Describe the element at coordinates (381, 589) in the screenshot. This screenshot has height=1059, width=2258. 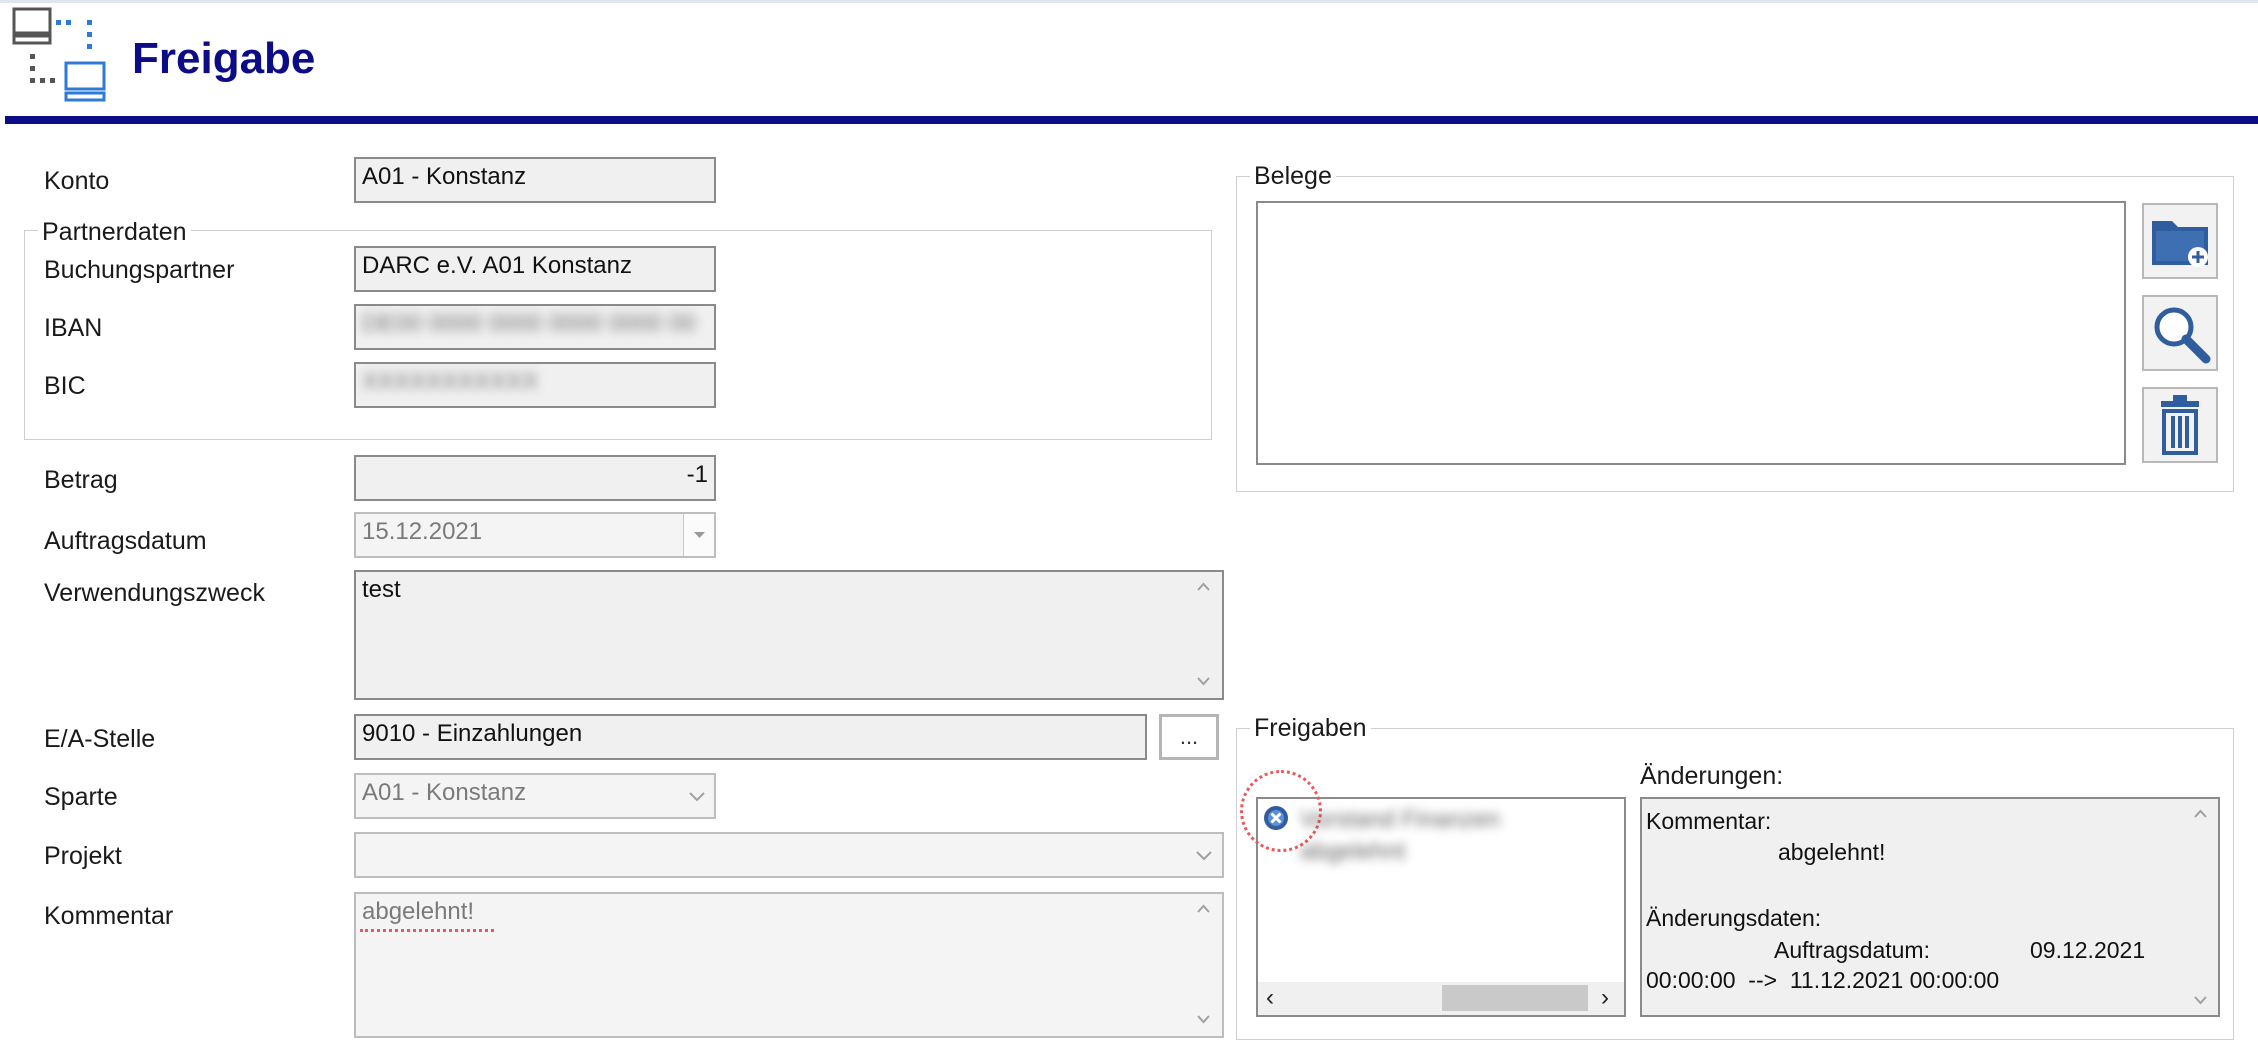
I see `verwendungszweck-value: test` at that location.